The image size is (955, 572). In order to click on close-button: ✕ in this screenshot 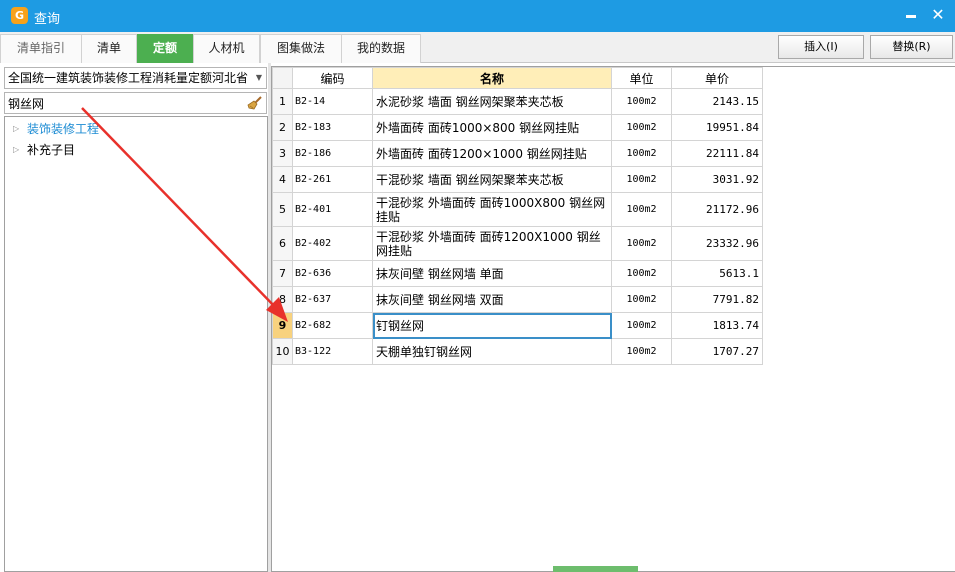, I will do `click(938, 15)`.